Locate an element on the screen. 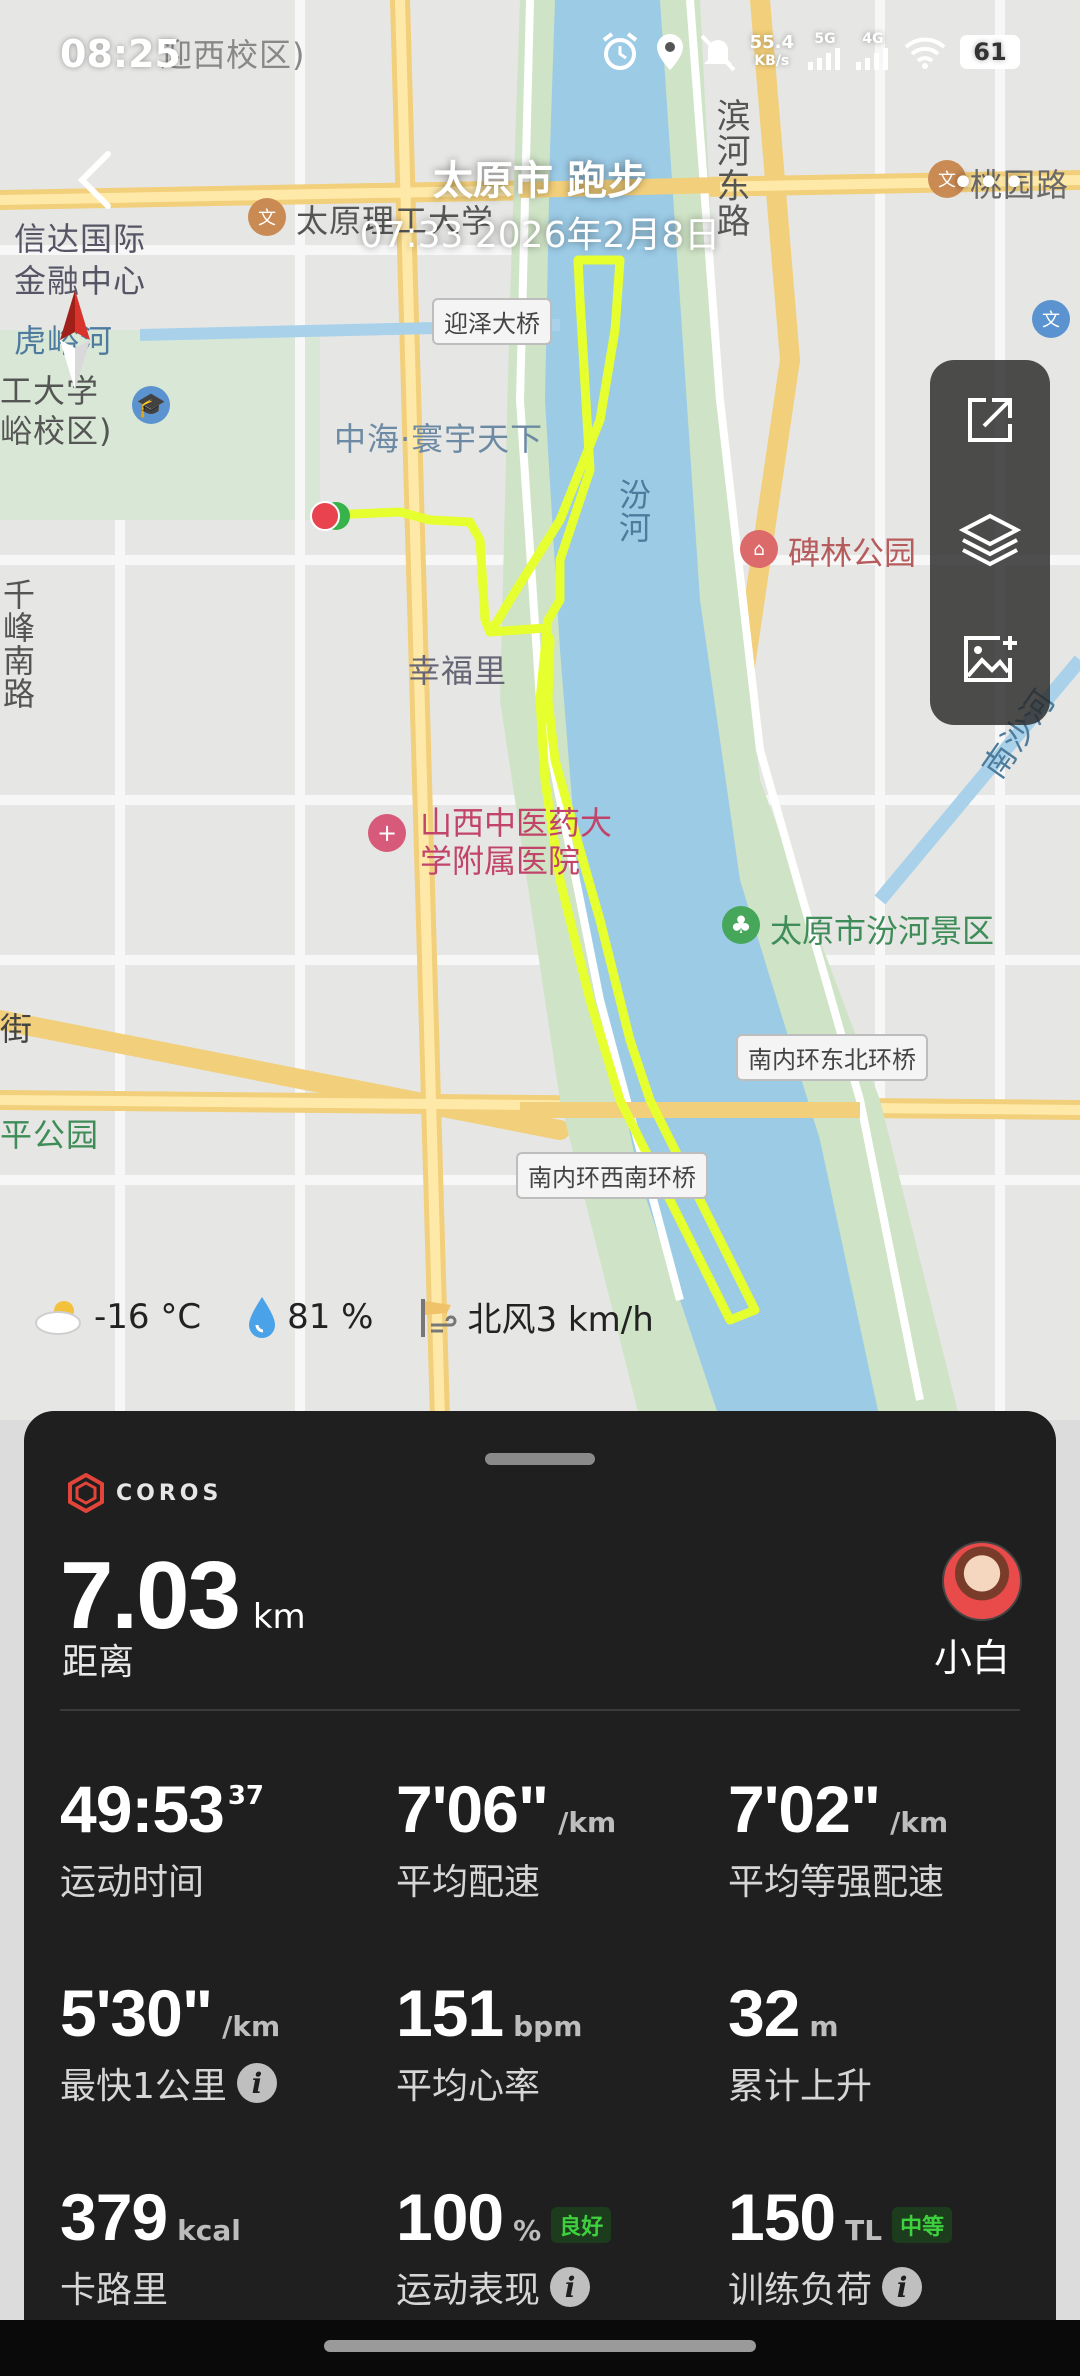  battery-icon: 61 is located at coordinates (990, 52).